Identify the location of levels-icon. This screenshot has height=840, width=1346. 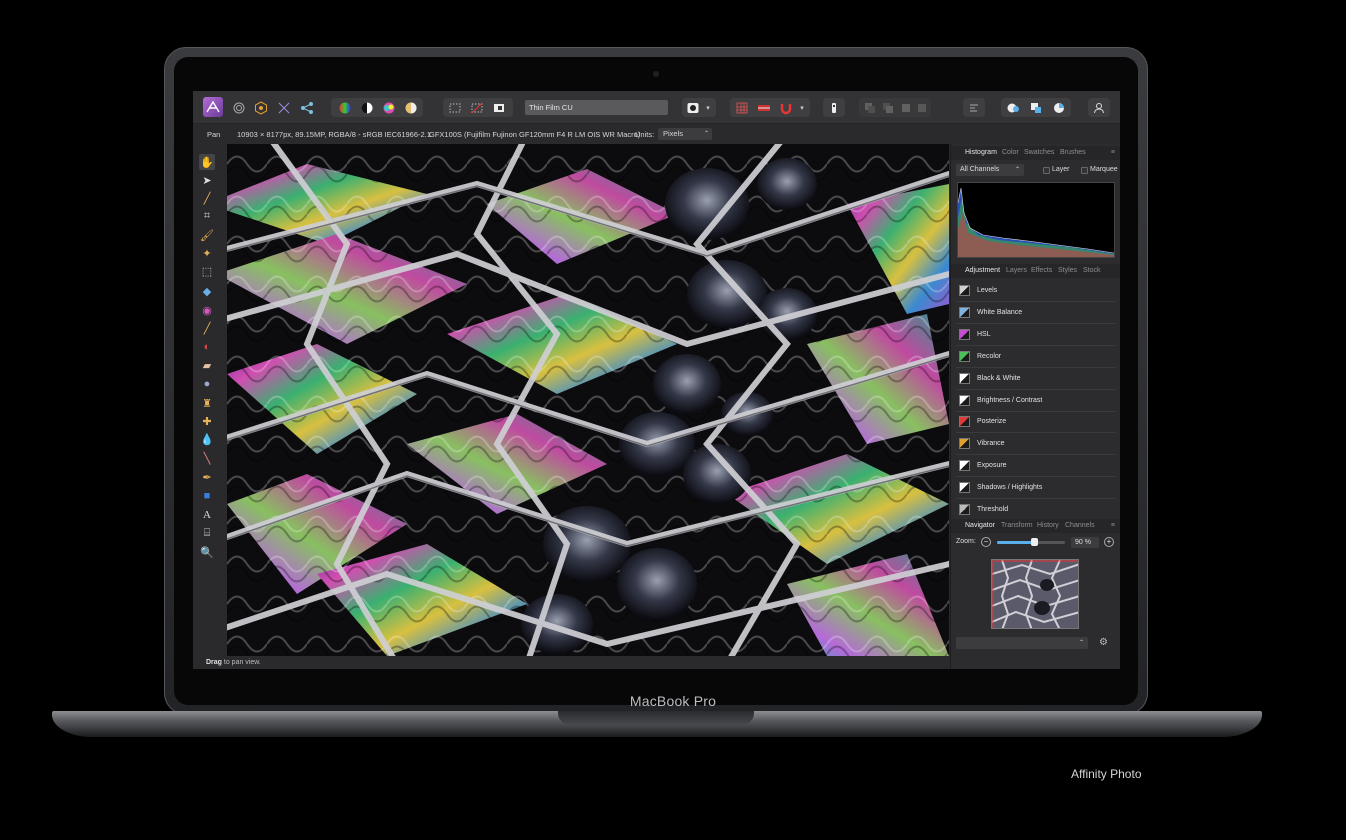
(964, 290).